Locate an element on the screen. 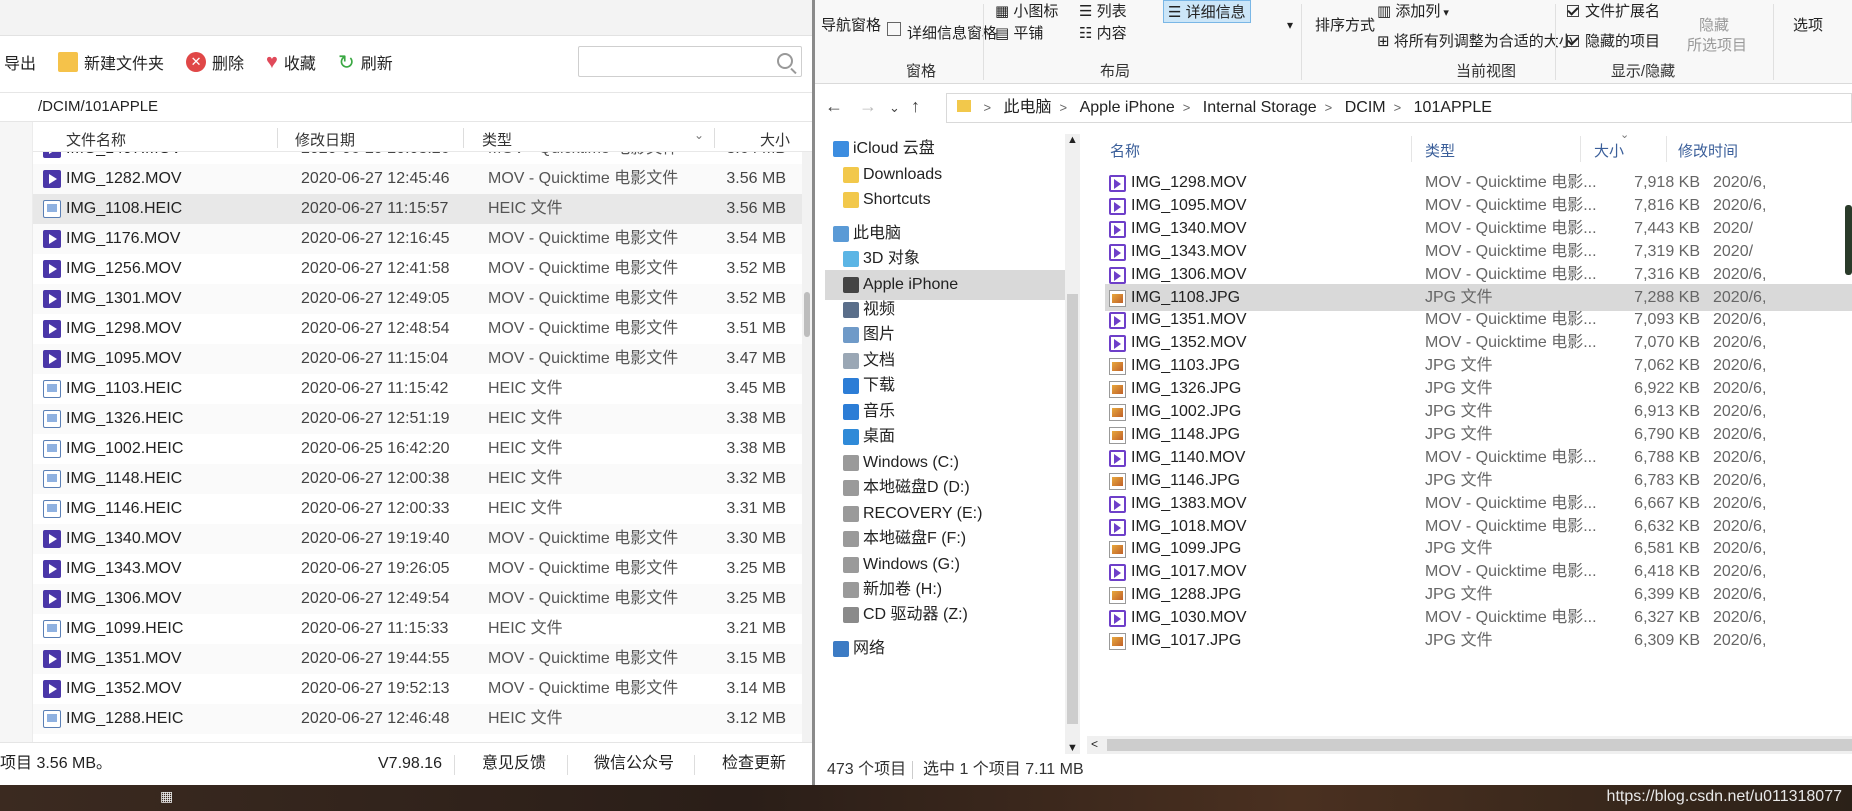  file-size: 3.21 MB is located at coordinates (756, 628).